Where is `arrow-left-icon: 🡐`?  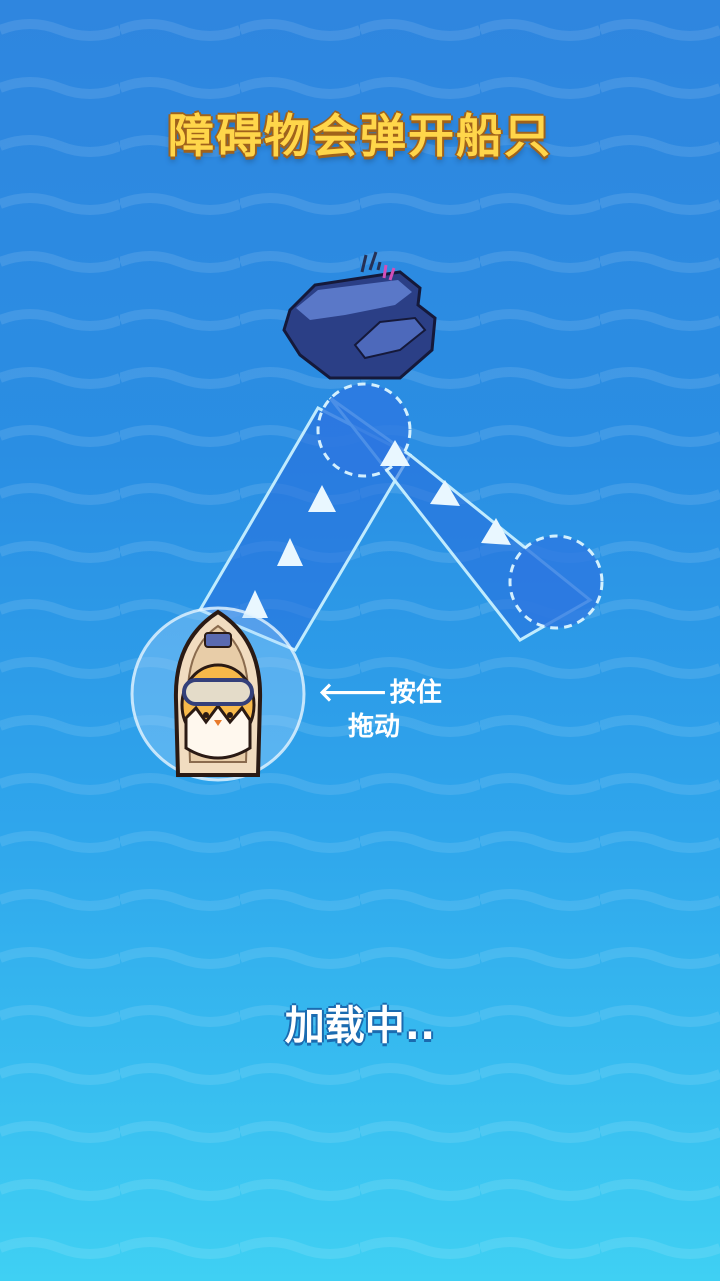
arrow-left-icon: 🡐 is located at coordinates (353, 693).